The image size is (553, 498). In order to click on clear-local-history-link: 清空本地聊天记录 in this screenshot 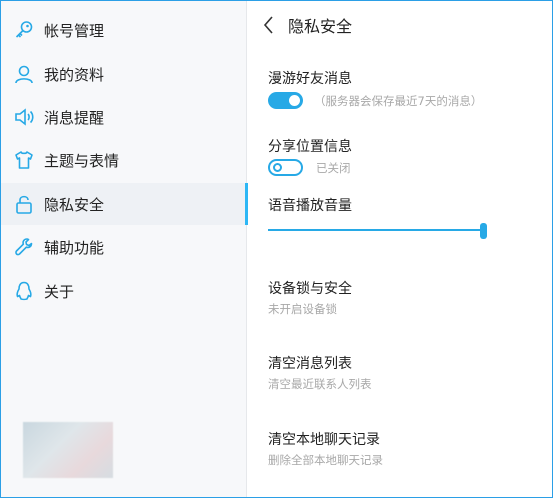, I will do `click(324, 439)`.